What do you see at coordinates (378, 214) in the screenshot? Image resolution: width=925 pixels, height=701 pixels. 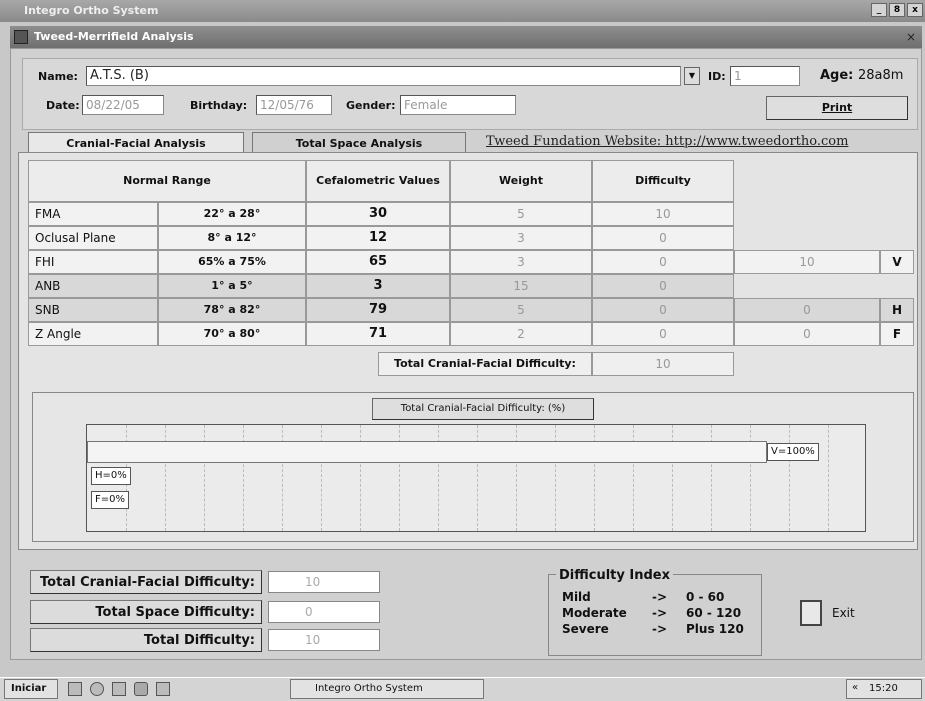 I see `row-value-cell: 30` at bounding box center [378, 214].